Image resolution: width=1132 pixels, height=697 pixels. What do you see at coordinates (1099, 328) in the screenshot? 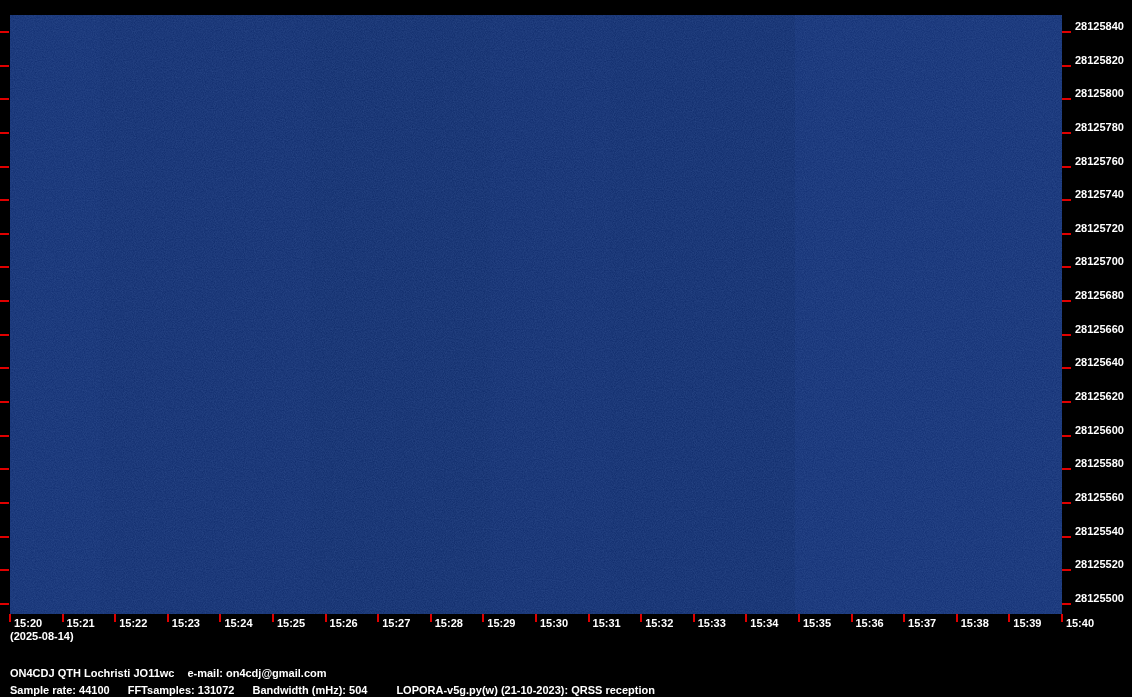
I see `frequency-label: 28125660` at bounding box center [1099, 328].